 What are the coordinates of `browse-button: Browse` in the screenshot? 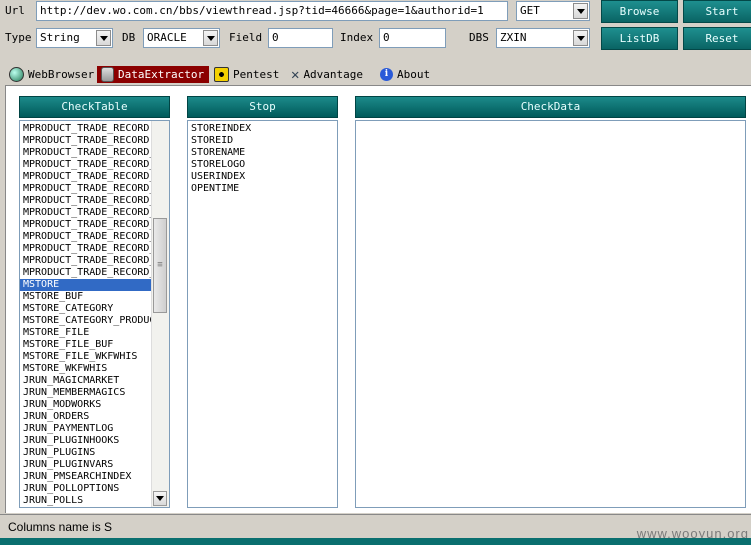 It's located at (639, 11).